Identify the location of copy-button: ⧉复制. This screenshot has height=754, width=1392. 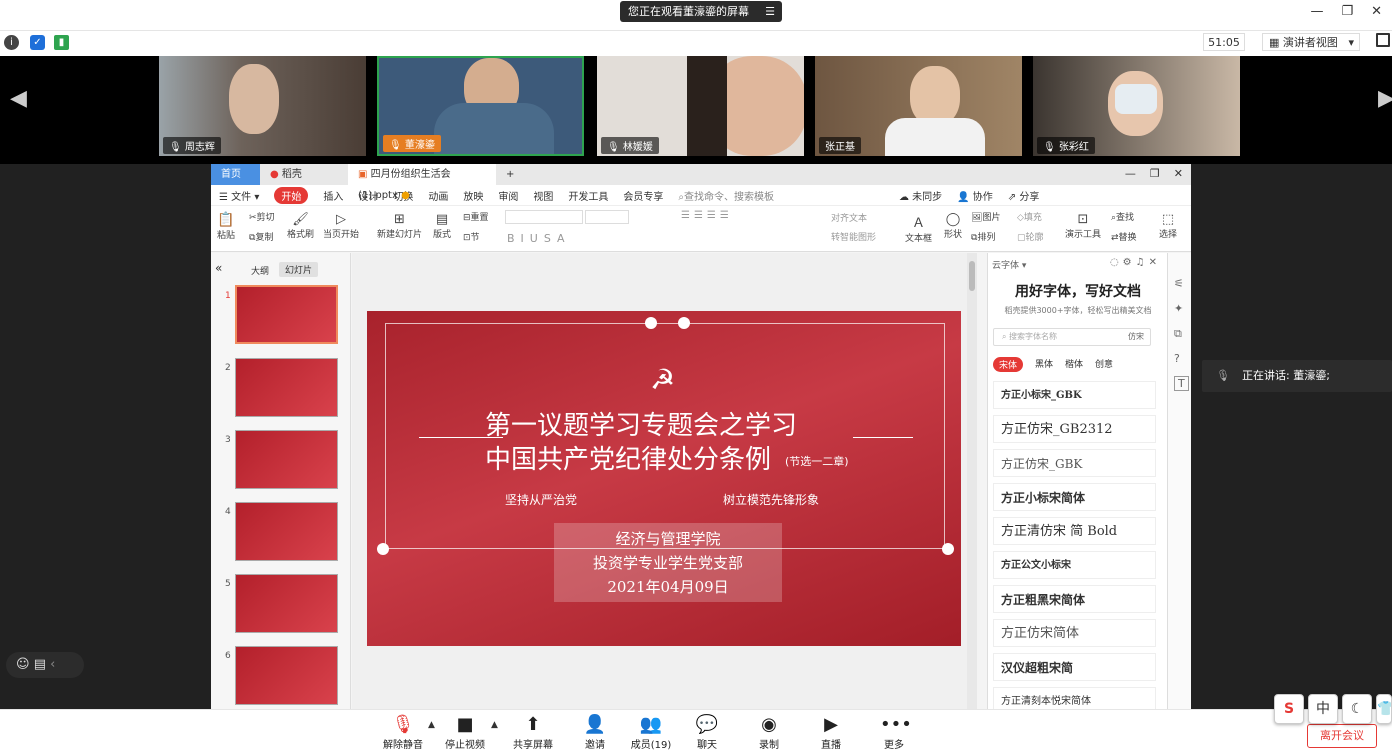
(261, 236).